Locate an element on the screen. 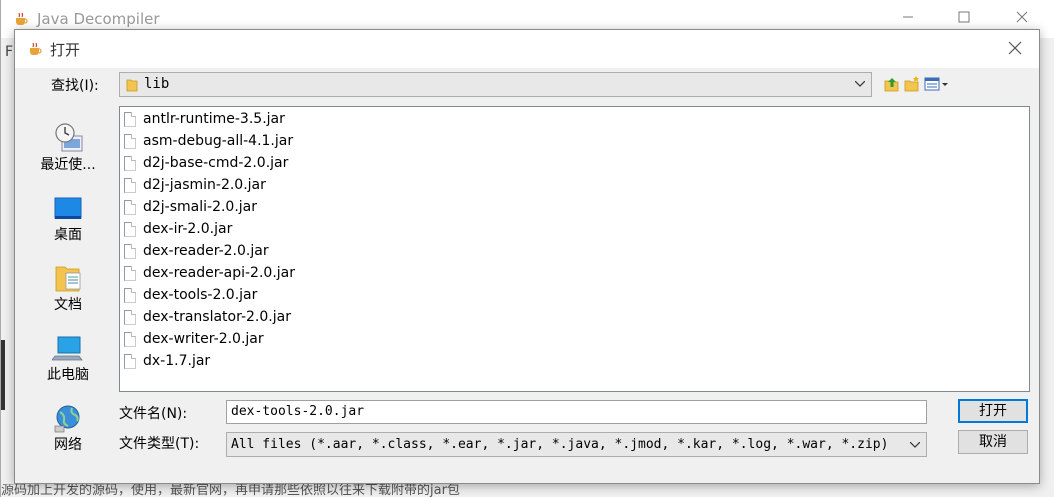 Image resolution: width=1054 pixels, height=497 pixels. file-item: dex-reader-api-2.0.jar is located at coordinates (209, 273).